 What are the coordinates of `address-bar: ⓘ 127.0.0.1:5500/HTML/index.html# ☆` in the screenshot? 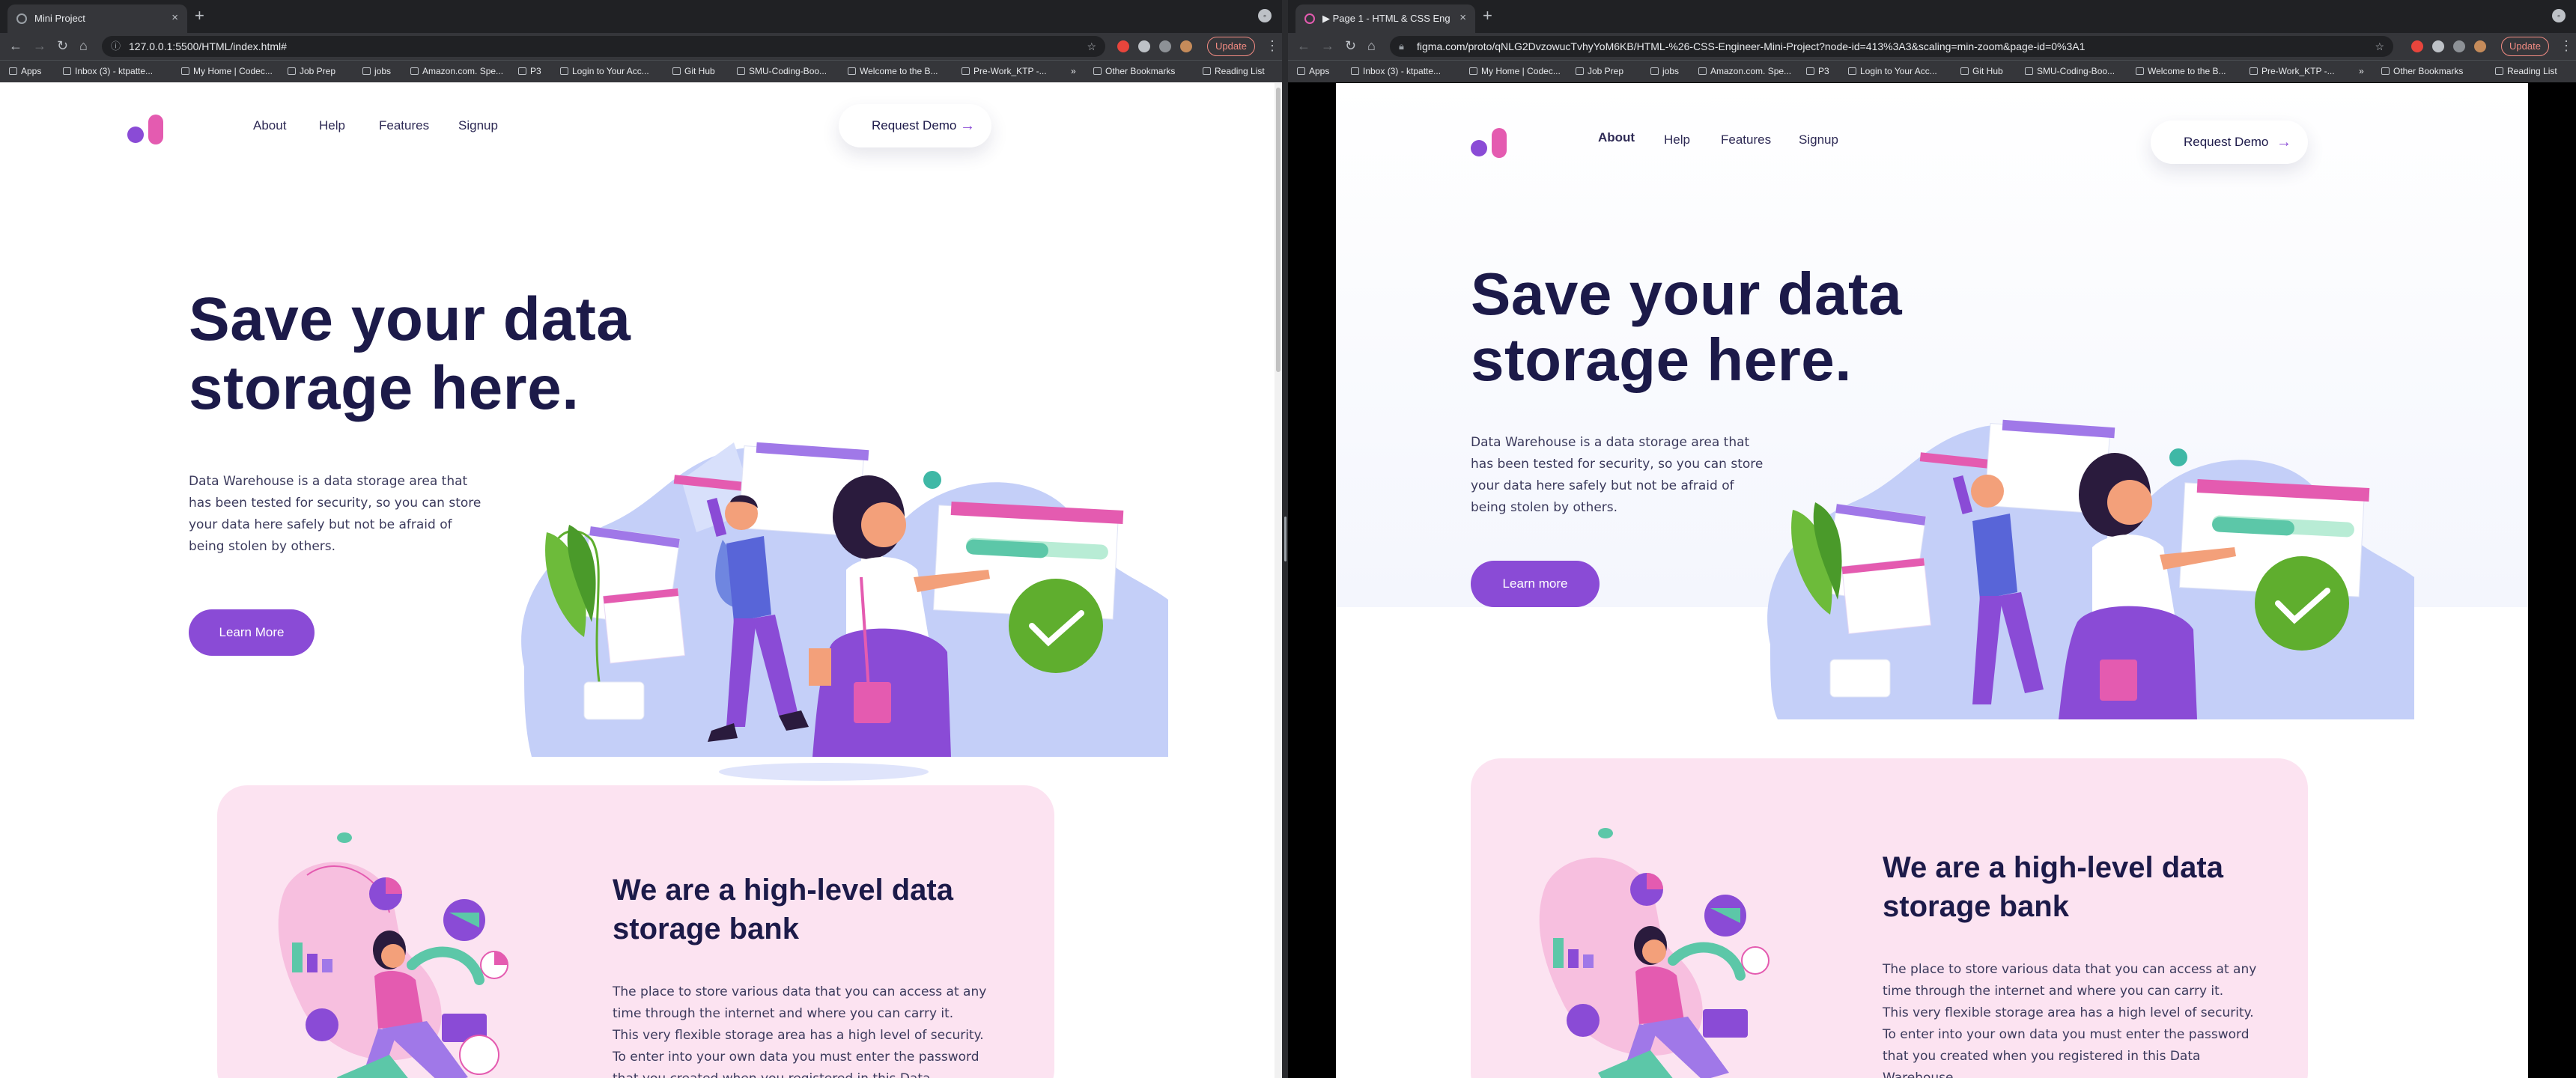 It's located at (603, 46).